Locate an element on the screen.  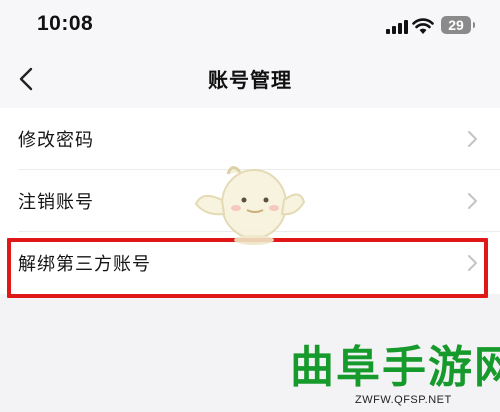
wifi-icon is located at coordinates (423, 26).